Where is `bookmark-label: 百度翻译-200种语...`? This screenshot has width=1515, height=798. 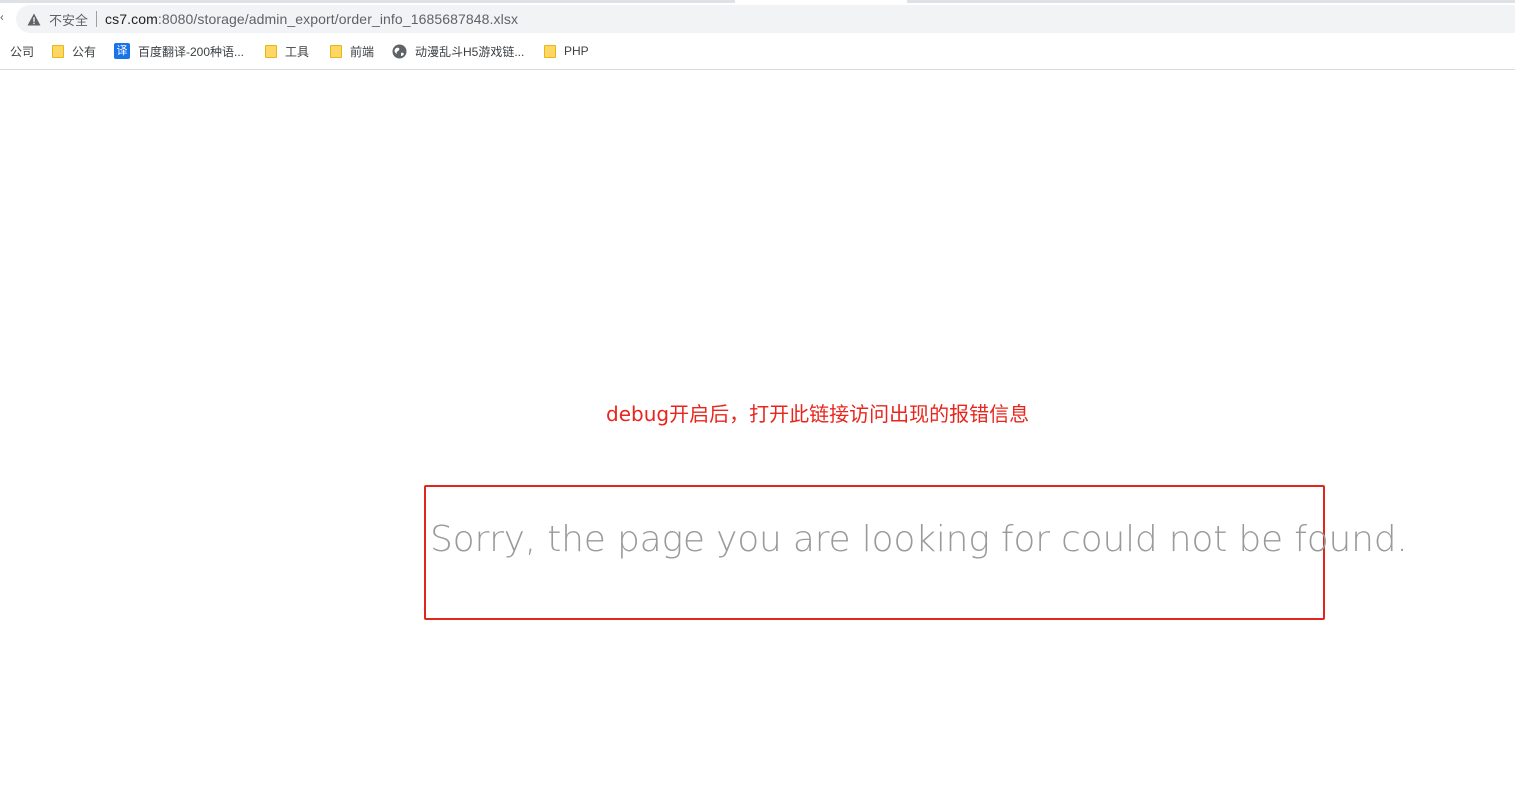 bookmark-label: 百度翻译-200种语... is located at coordinates (191, 51).